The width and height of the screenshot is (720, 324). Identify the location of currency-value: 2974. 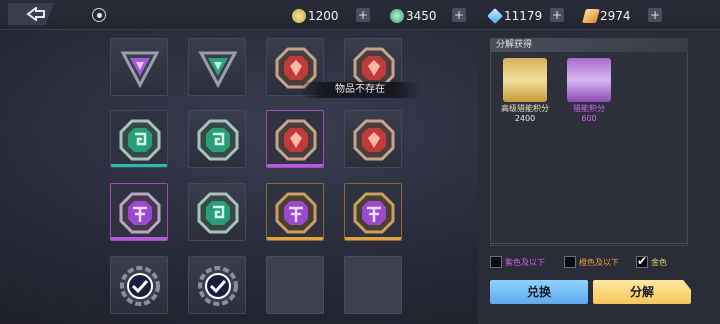
(615, 16).